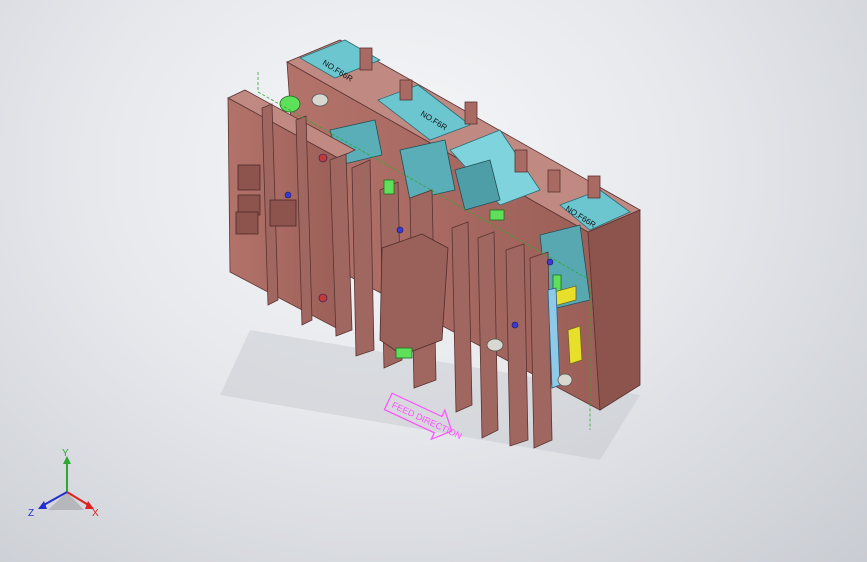 The height and width of the screenshot is (562, 867). I want to click on y-axis-label: Y, so click(65, 453).